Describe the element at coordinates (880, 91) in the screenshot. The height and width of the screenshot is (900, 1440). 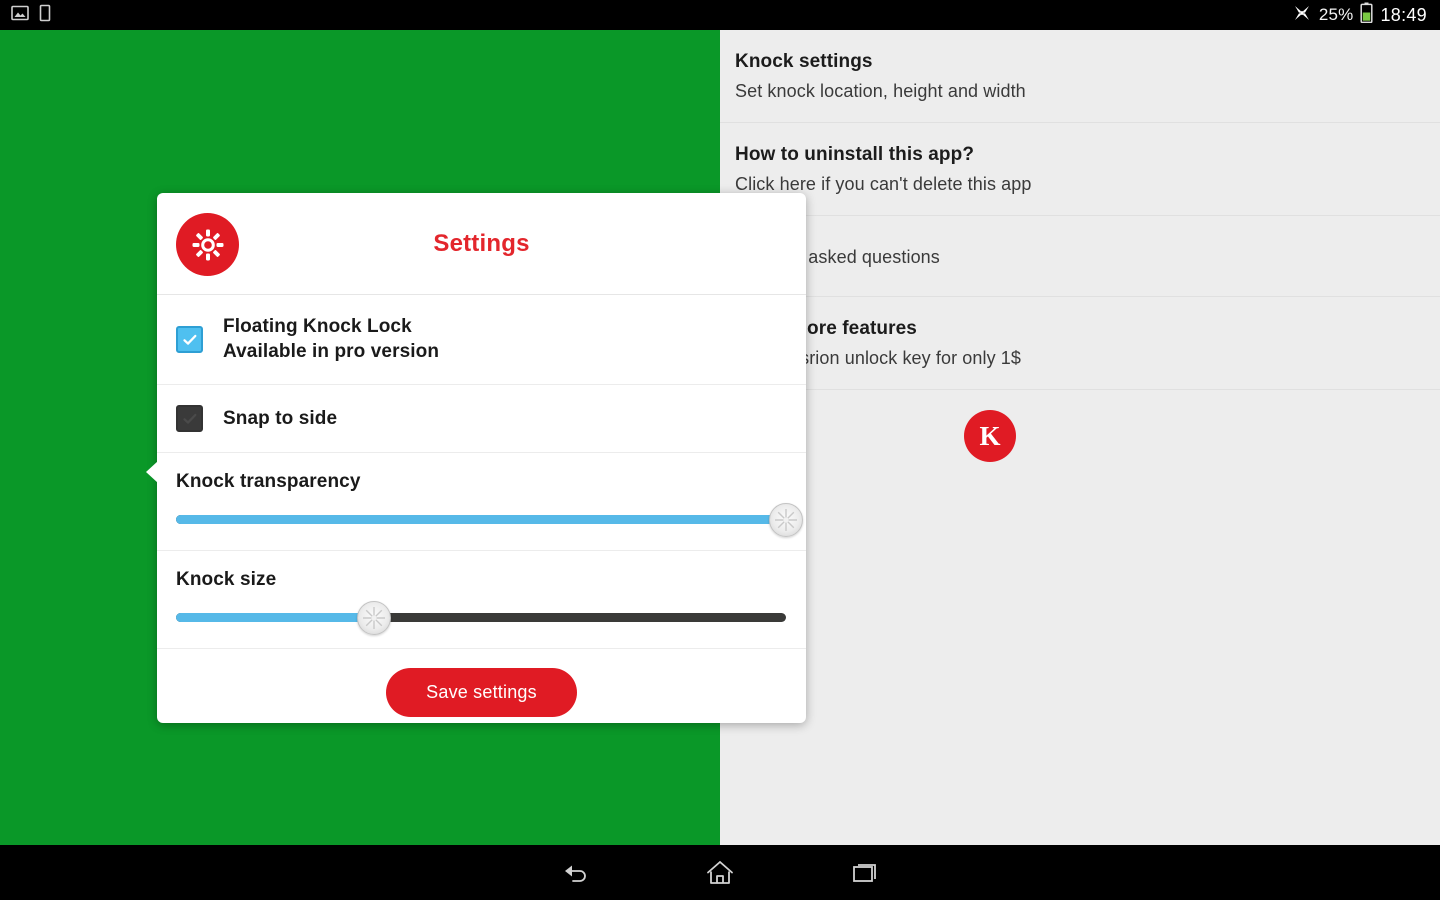
I see `list-item-subtitle: Set knock location, height and width` at that location.